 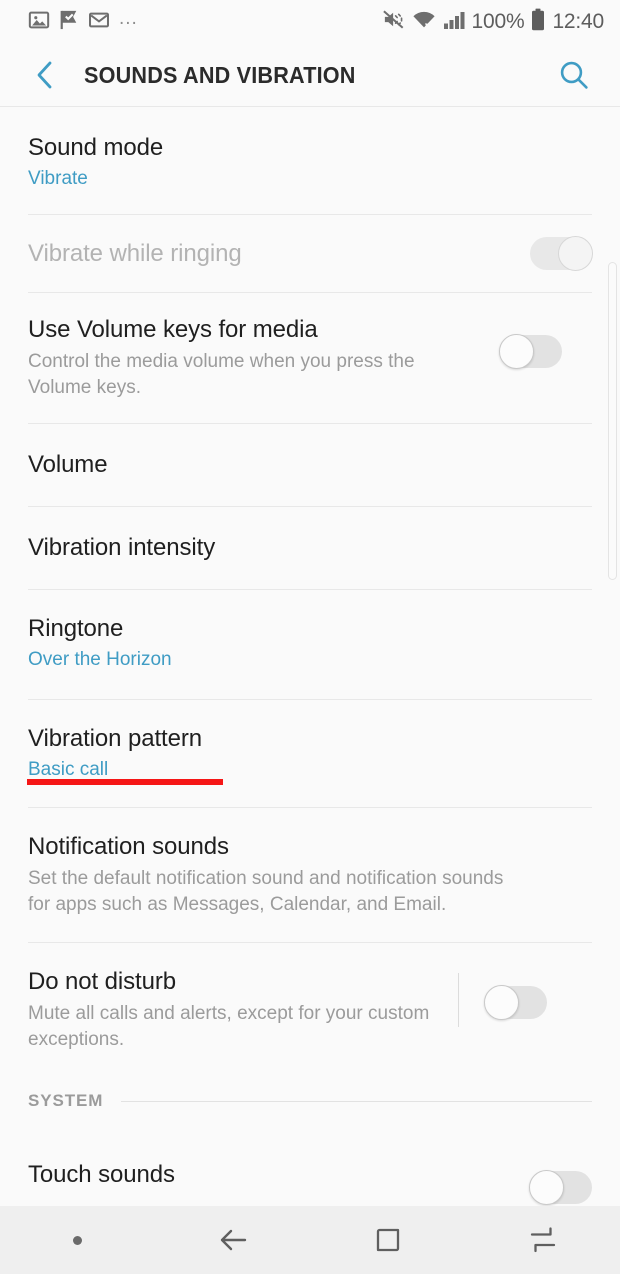 What do you see at coordinates (122, 547) in the screenshot?
I see `row-title: Vibration intensity` at bounding box center [122, 547].